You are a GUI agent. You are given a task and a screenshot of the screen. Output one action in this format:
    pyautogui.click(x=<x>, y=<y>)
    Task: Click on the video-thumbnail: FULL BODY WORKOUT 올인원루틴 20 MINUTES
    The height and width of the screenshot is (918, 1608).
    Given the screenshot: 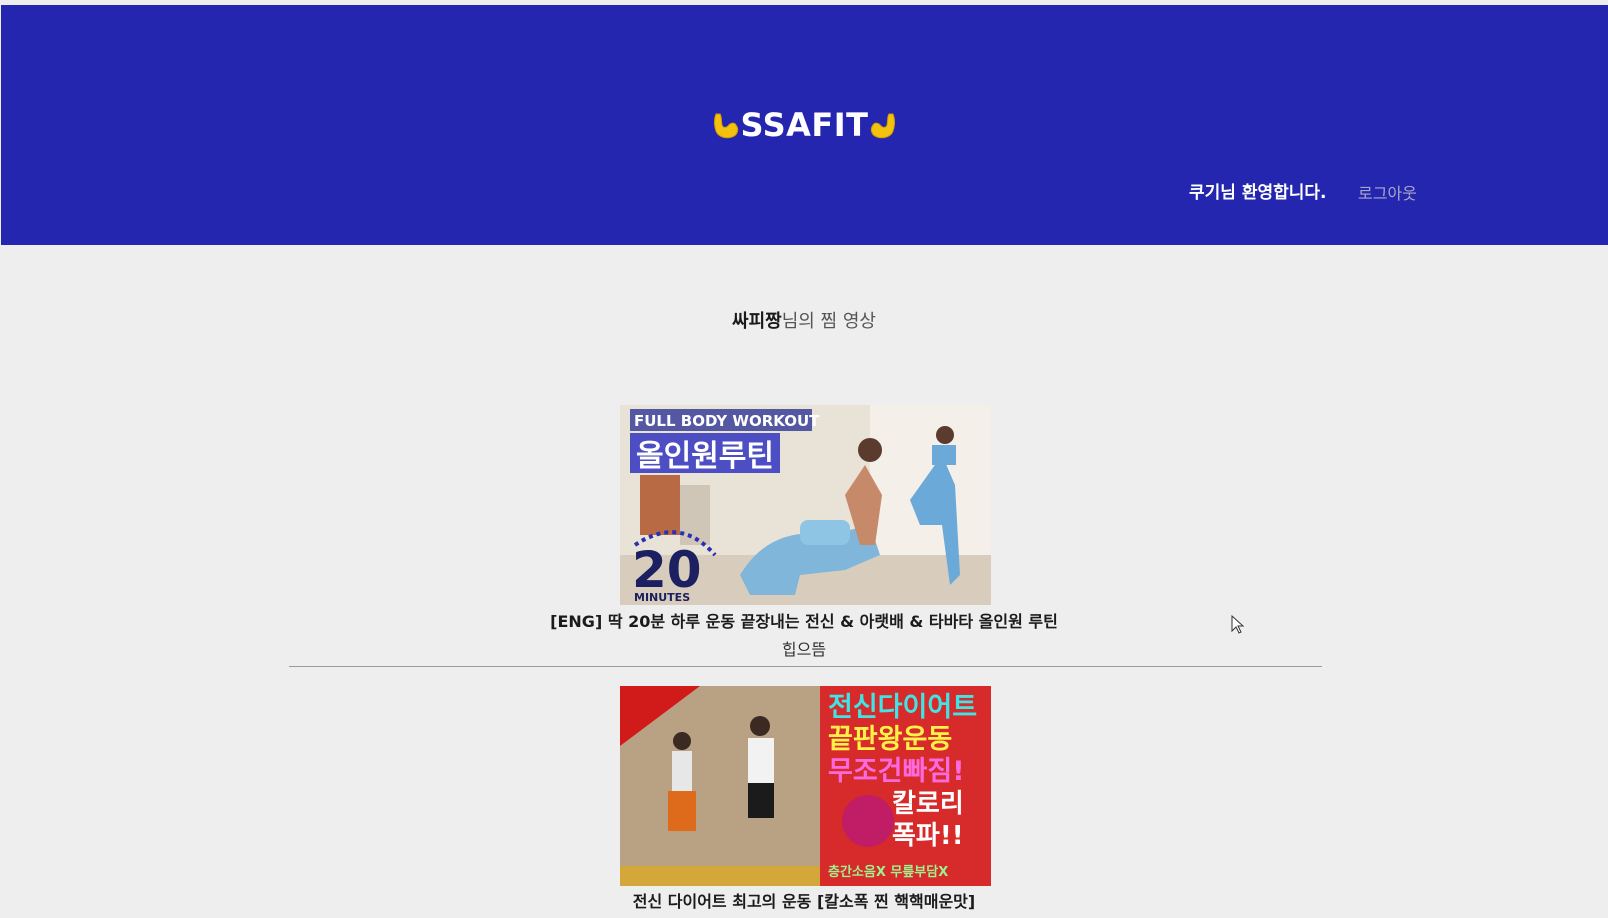 What is the action you would take?
    pyautogui.click(x=805, y=505)
    